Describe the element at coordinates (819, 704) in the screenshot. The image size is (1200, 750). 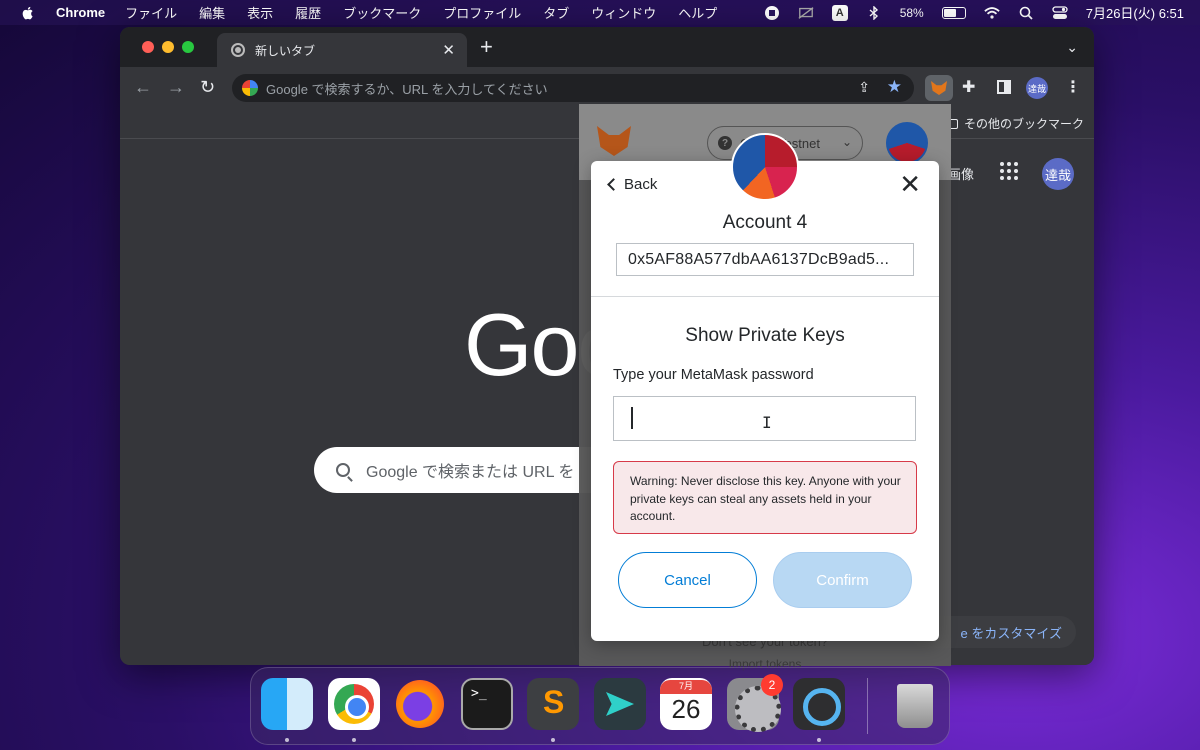
I see `quicktime-icon` at that location.